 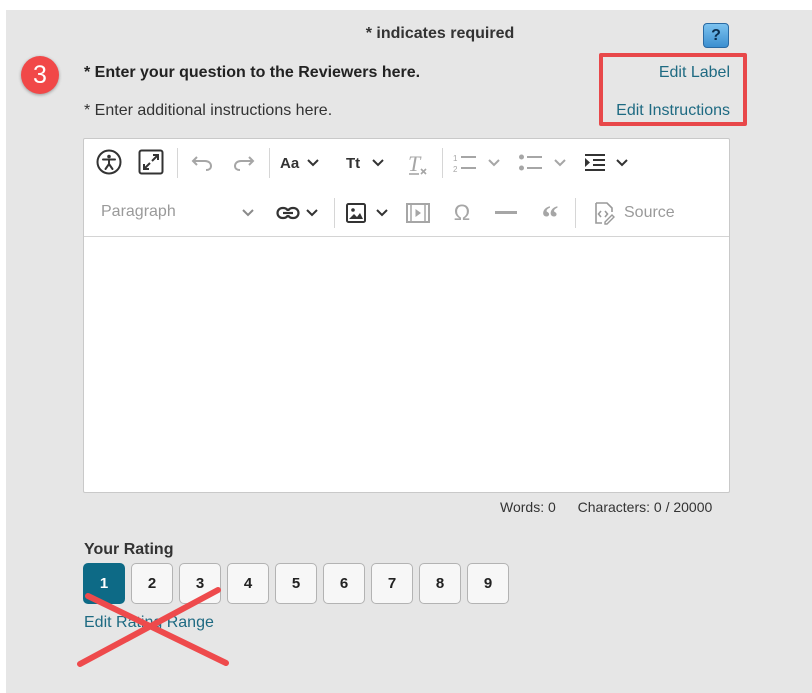 What do you see at coordinates (180, 212) in the screenshot?
I see `paragraph-format-select: Paragraph` at bounding box center [180, 212].